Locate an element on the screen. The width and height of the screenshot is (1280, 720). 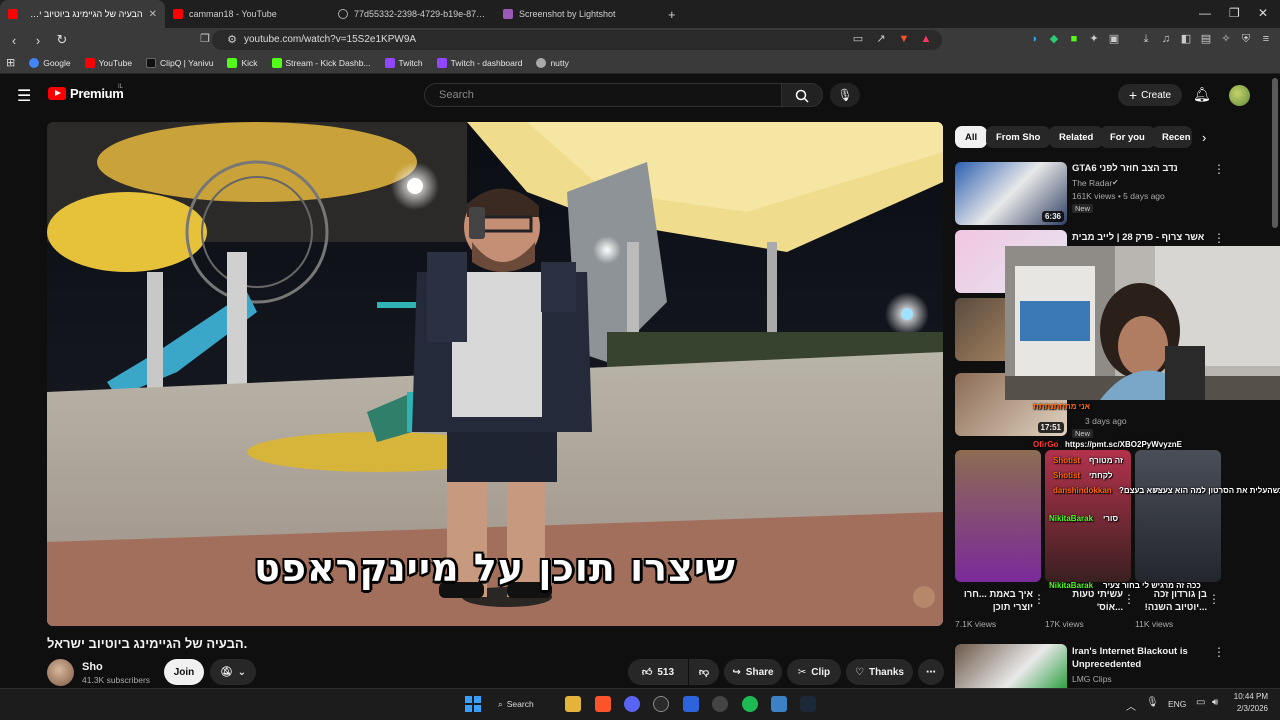
share-icon: ↗ is located at coordinates (881, 39).